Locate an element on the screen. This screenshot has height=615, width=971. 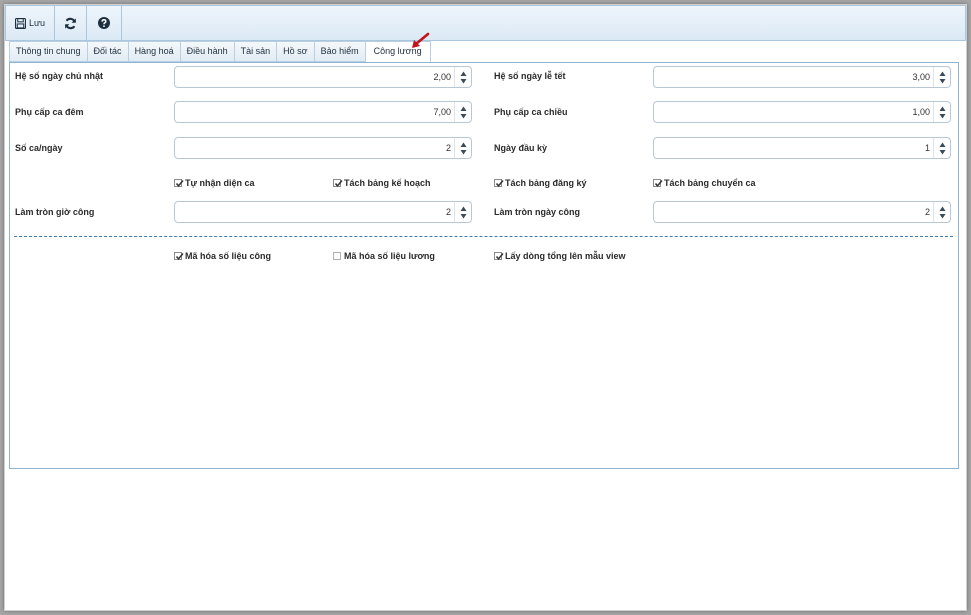
holiday-coef-input: 3,00 is located at coordinates (802, 77).